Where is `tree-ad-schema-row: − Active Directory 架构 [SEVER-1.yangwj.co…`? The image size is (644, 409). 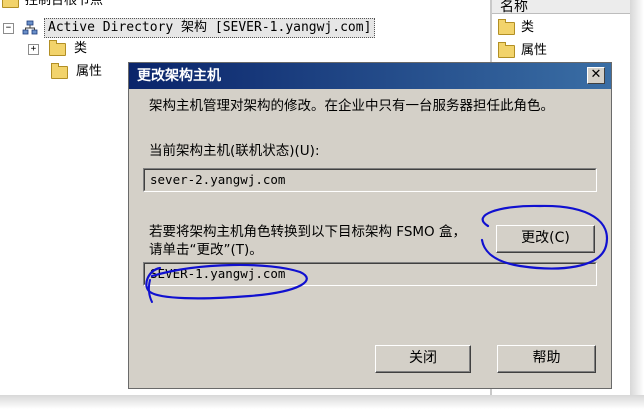 tree-ad-schema-row: − Active Directory 架构 [SEVER-1.yangwj.co… is located at coordinates (189, 28).